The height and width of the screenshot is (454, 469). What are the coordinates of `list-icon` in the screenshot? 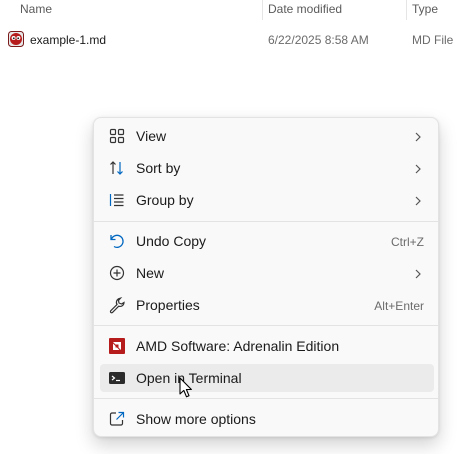 It's located at (117, 200).